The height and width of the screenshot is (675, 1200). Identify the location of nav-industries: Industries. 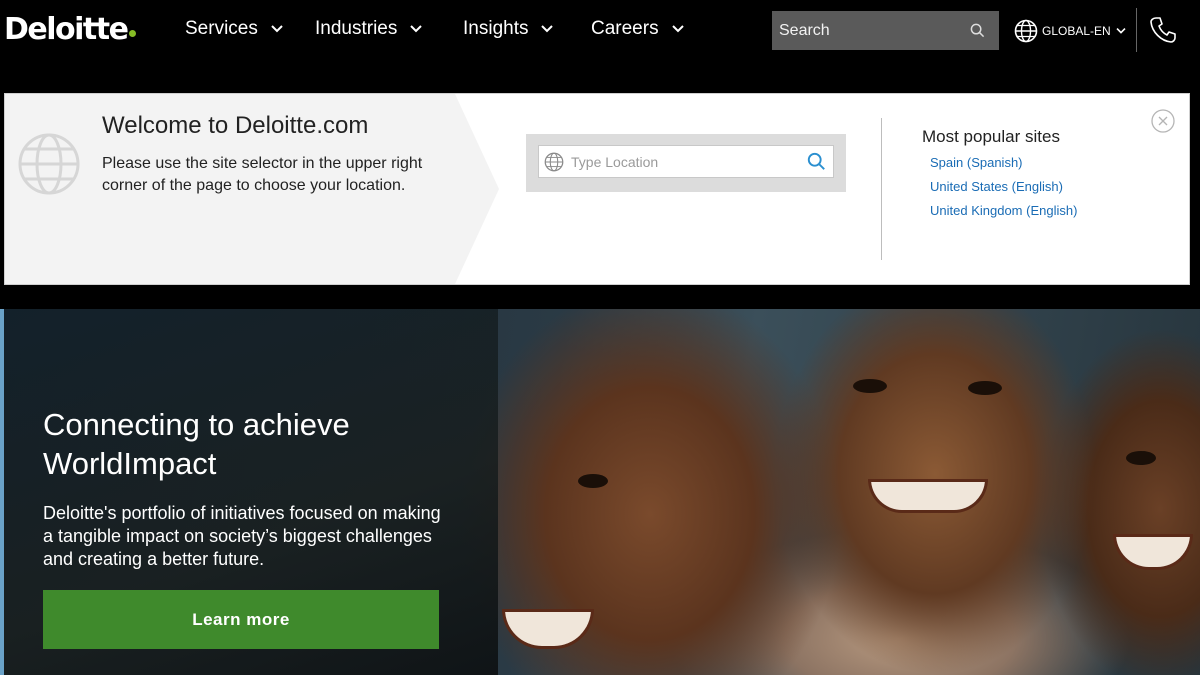
(369, 29).